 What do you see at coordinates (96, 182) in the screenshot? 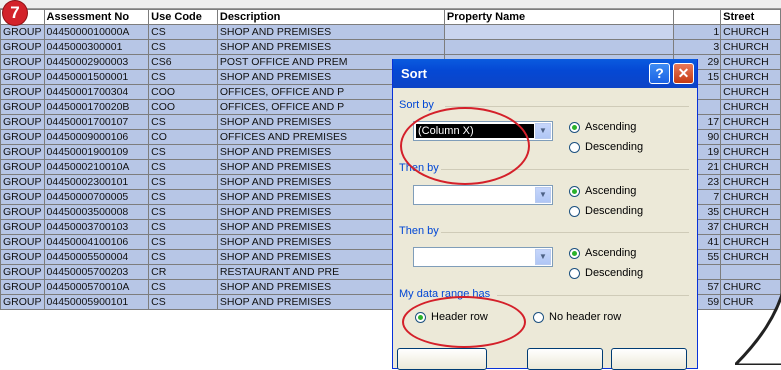
I see `table-cell: 04450002300101` at bounding box center [96, 182].